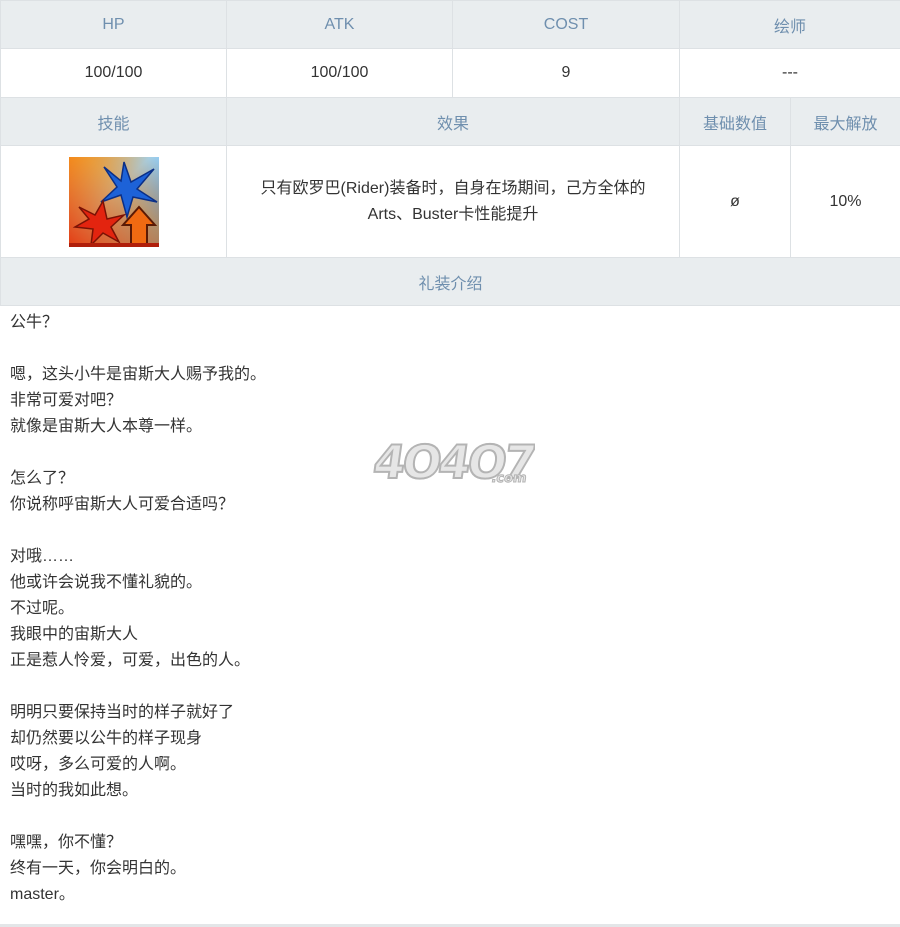  What do you see at coordinates (113, 121) in the screenshot?
I see `header-skill: 技能` at bounding box center [113, 121].